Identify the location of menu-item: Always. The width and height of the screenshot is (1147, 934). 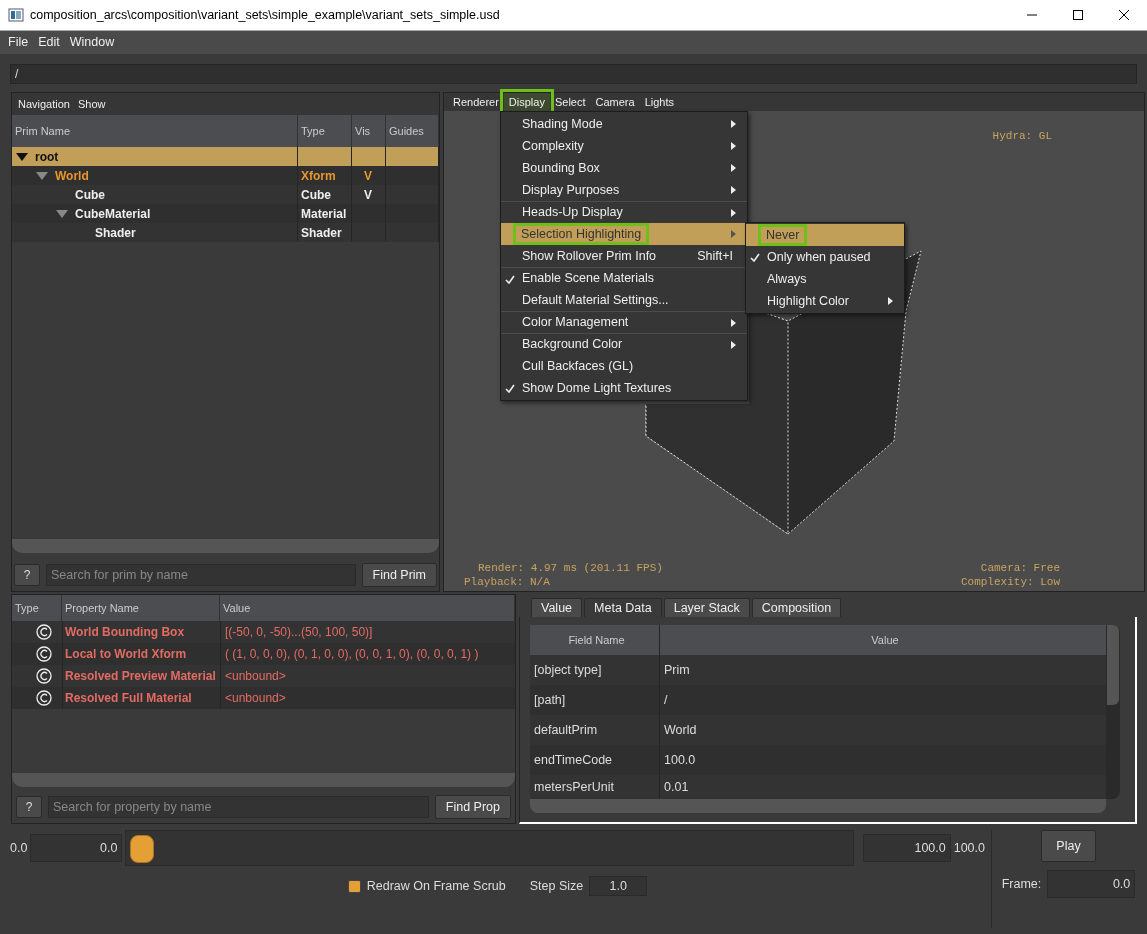
(825, 279).